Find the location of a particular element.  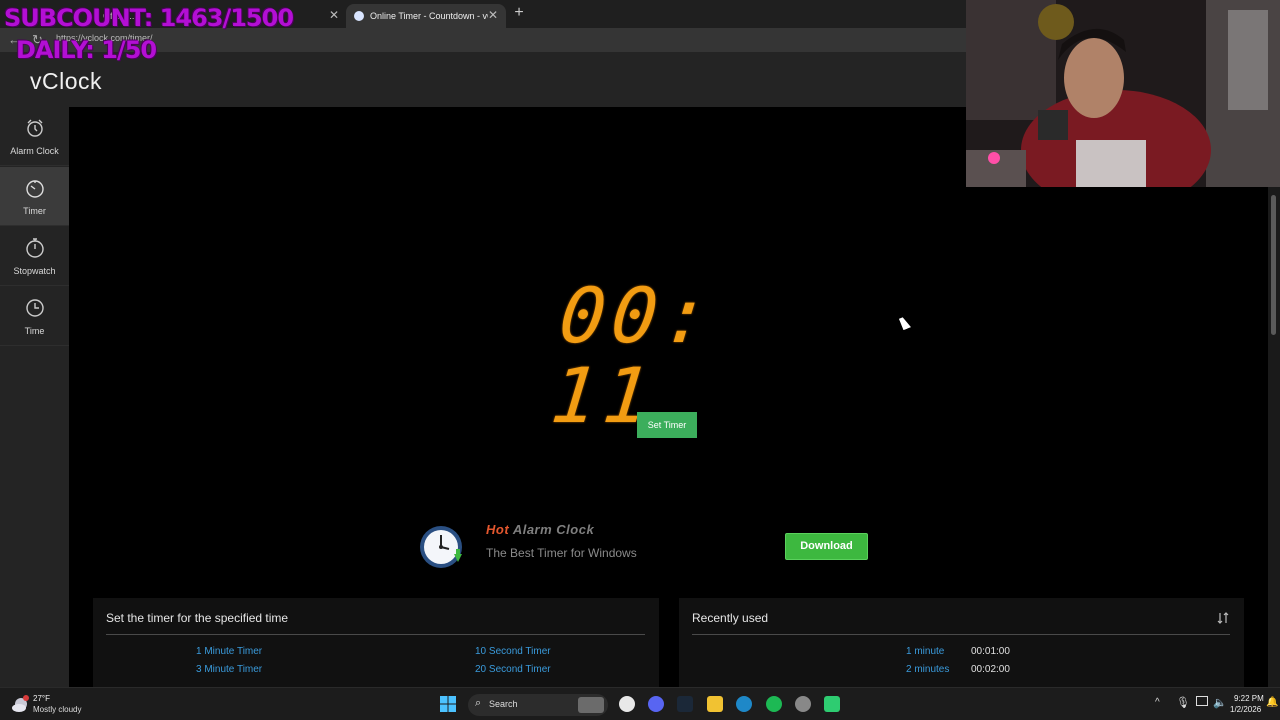

file-explorer-icon is located at coordinates (715, 704).